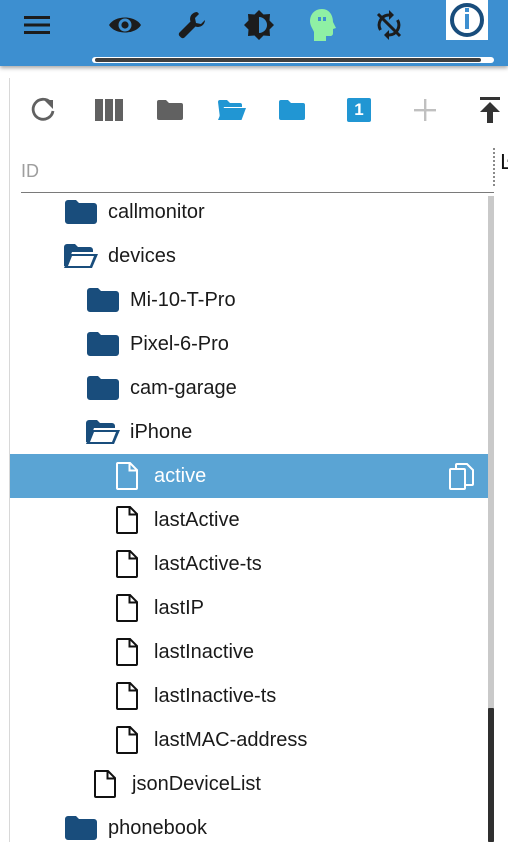 This screenshot has width=508, height=842. I want to click on wrench-icon, so click(192, 25).